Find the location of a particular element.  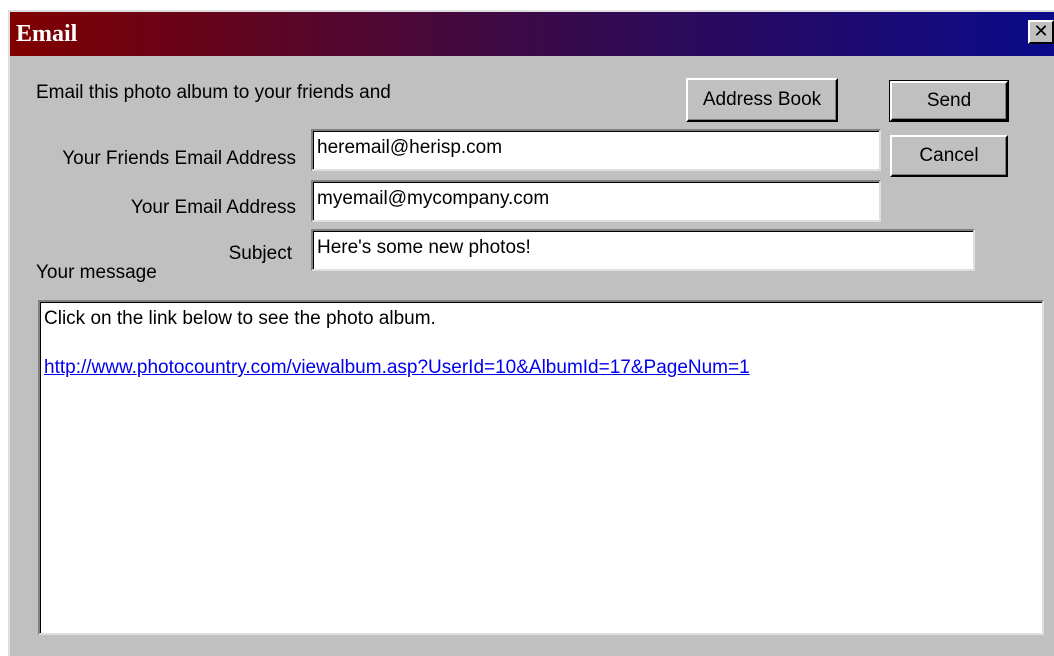

title-bar: Email ✕ is located at coordinates (532, 34).